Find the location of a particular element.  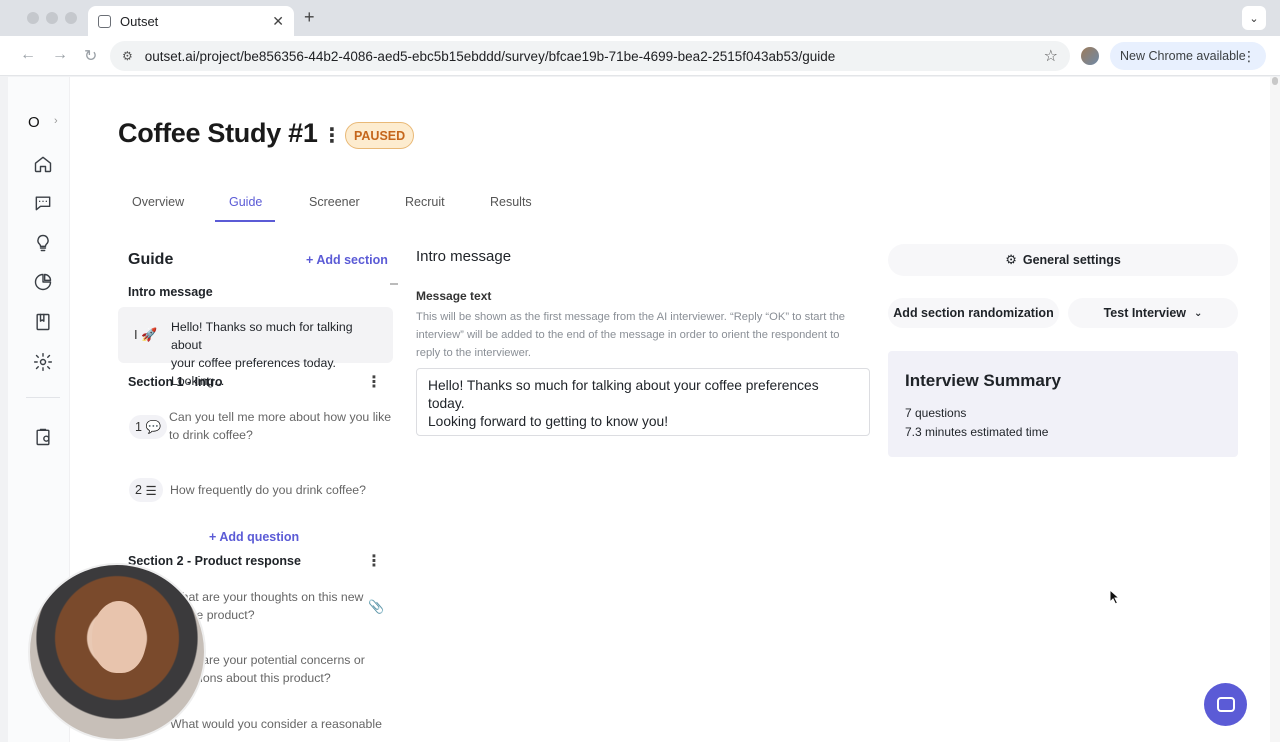

new-tab-icon: + is located at coordinates (309, 17).